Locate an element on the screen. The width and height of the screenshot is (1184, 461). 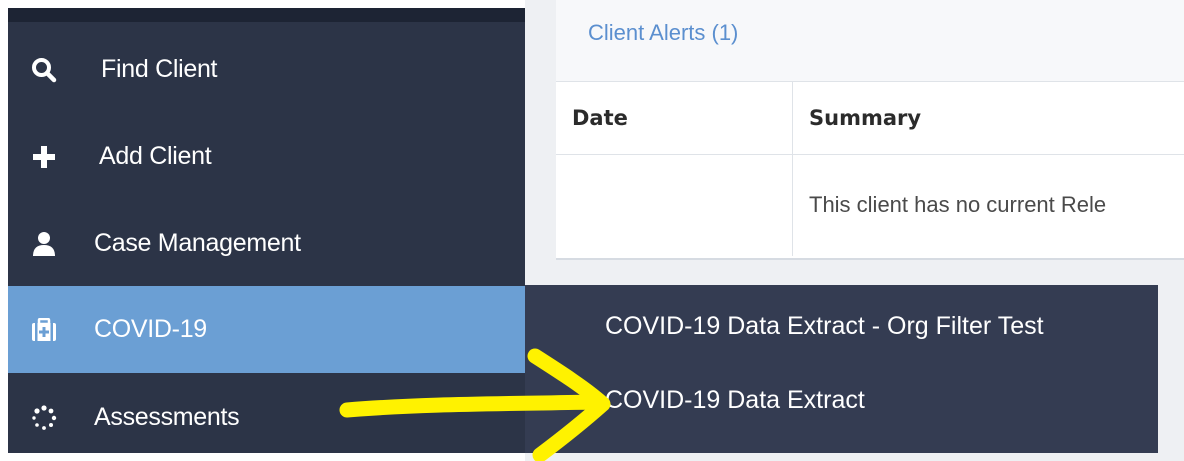
column-header-summary: Summary is located at coordinates (865, 118).